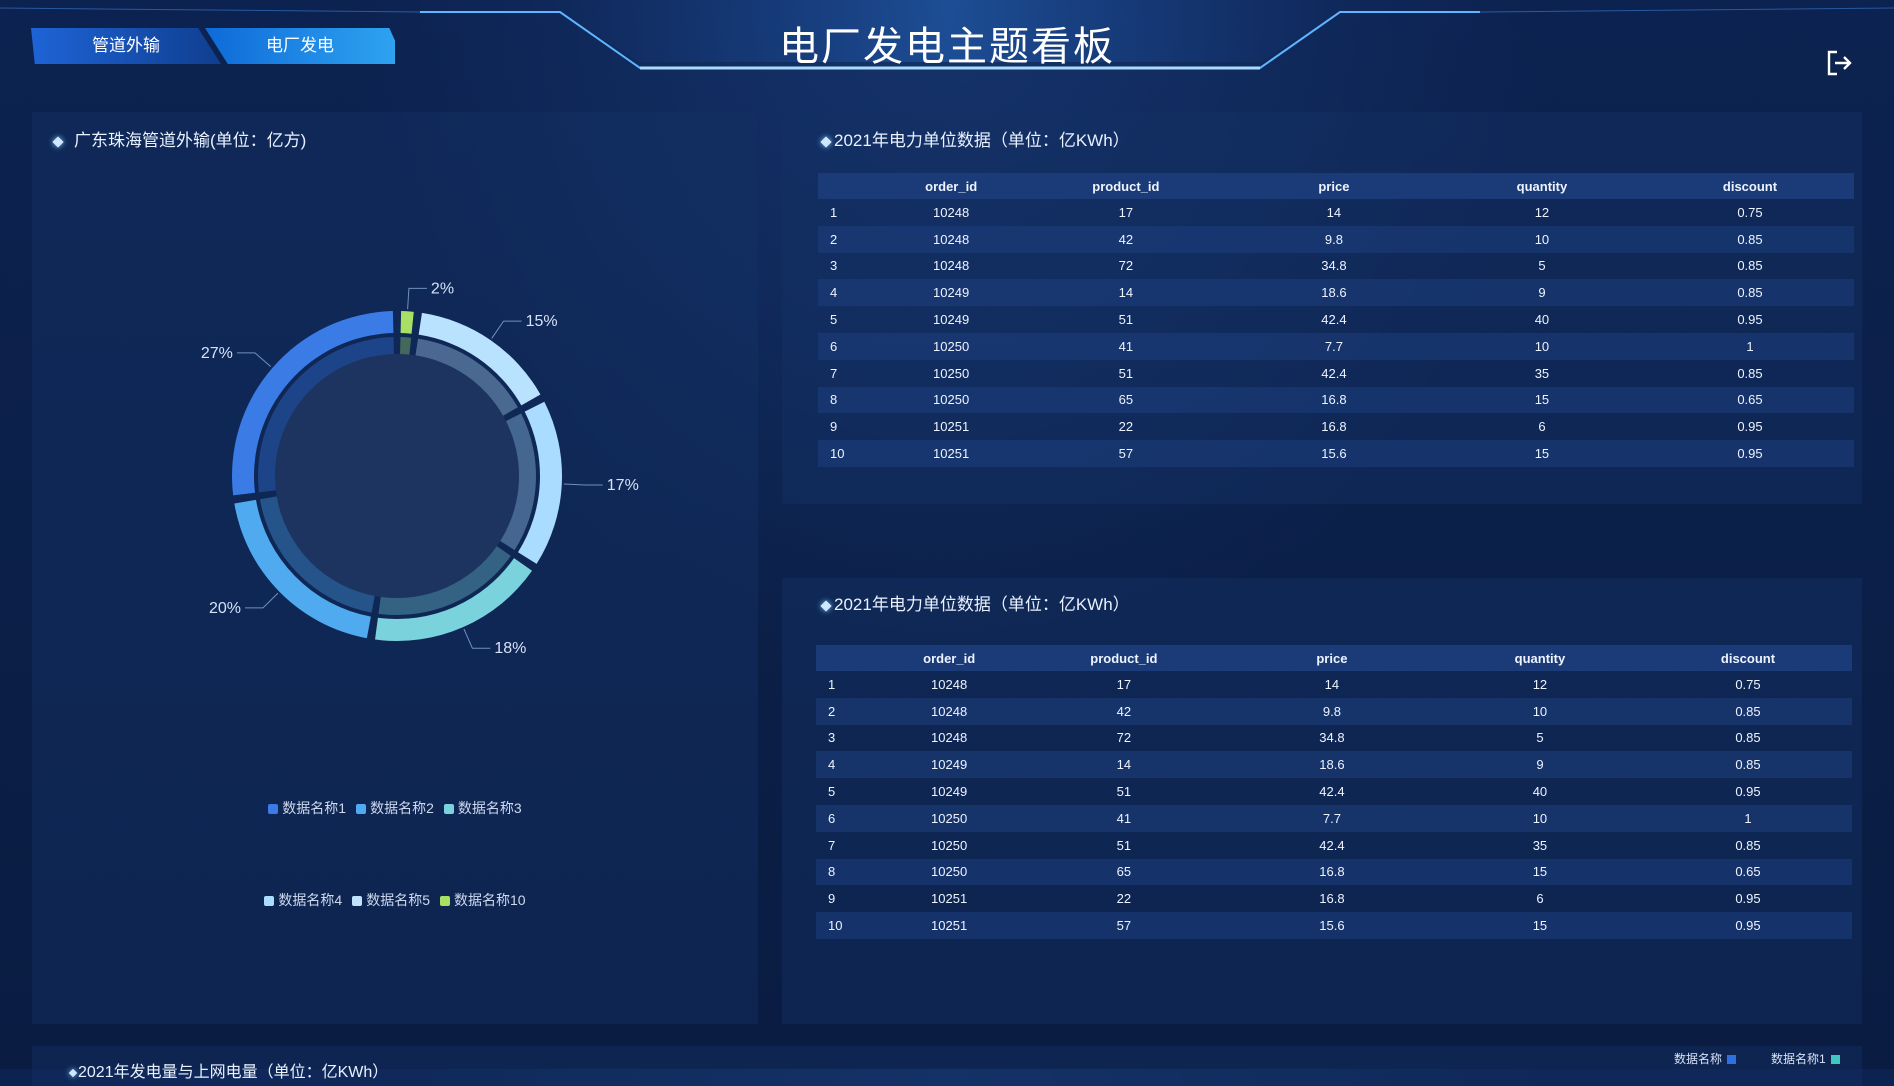 Image resolution: width=1894 pixels, height=1086 pixels. Describe the element at coordinates (1541, 293) in the screenshot. I see `table-cell: 9` at that location.